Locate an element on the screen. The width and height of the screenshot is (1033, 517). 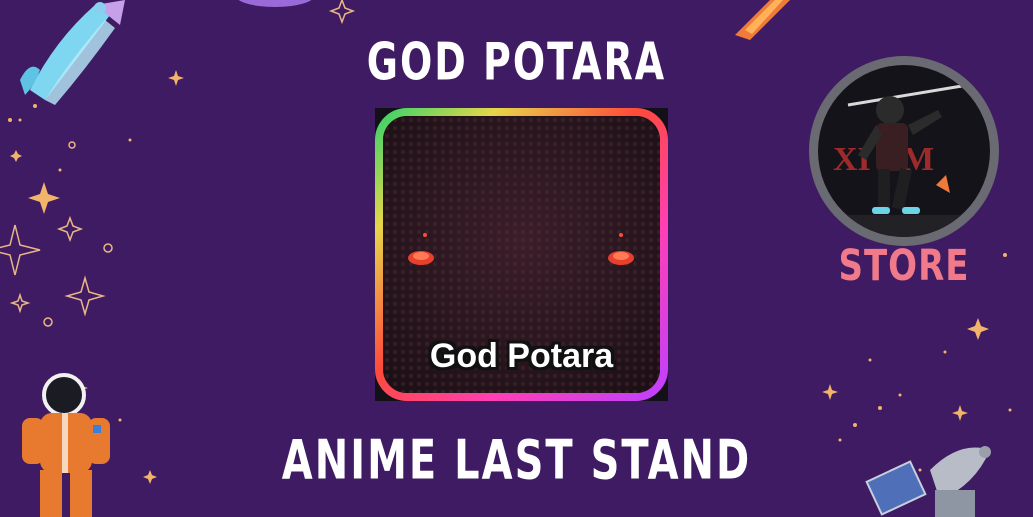
item-inner: God Potara is located at coordinates (521, 254).